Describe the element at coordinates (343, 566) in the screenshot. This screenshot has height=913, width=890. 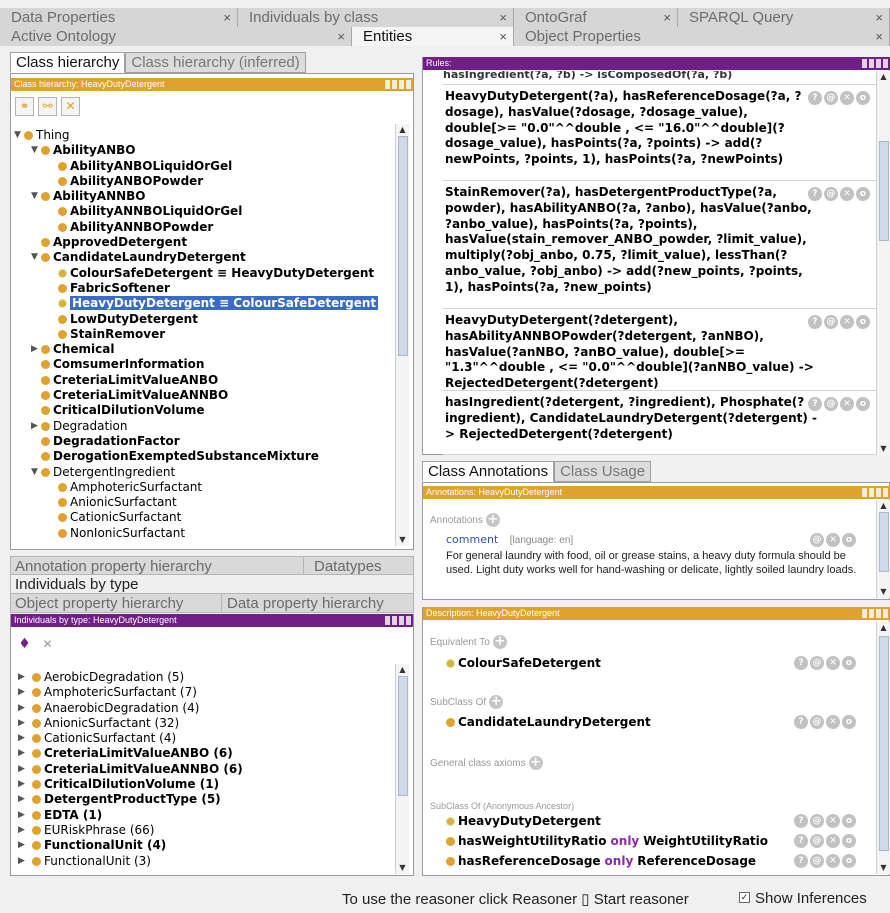
I see `tab-datatypes: Datatypes` at that location.